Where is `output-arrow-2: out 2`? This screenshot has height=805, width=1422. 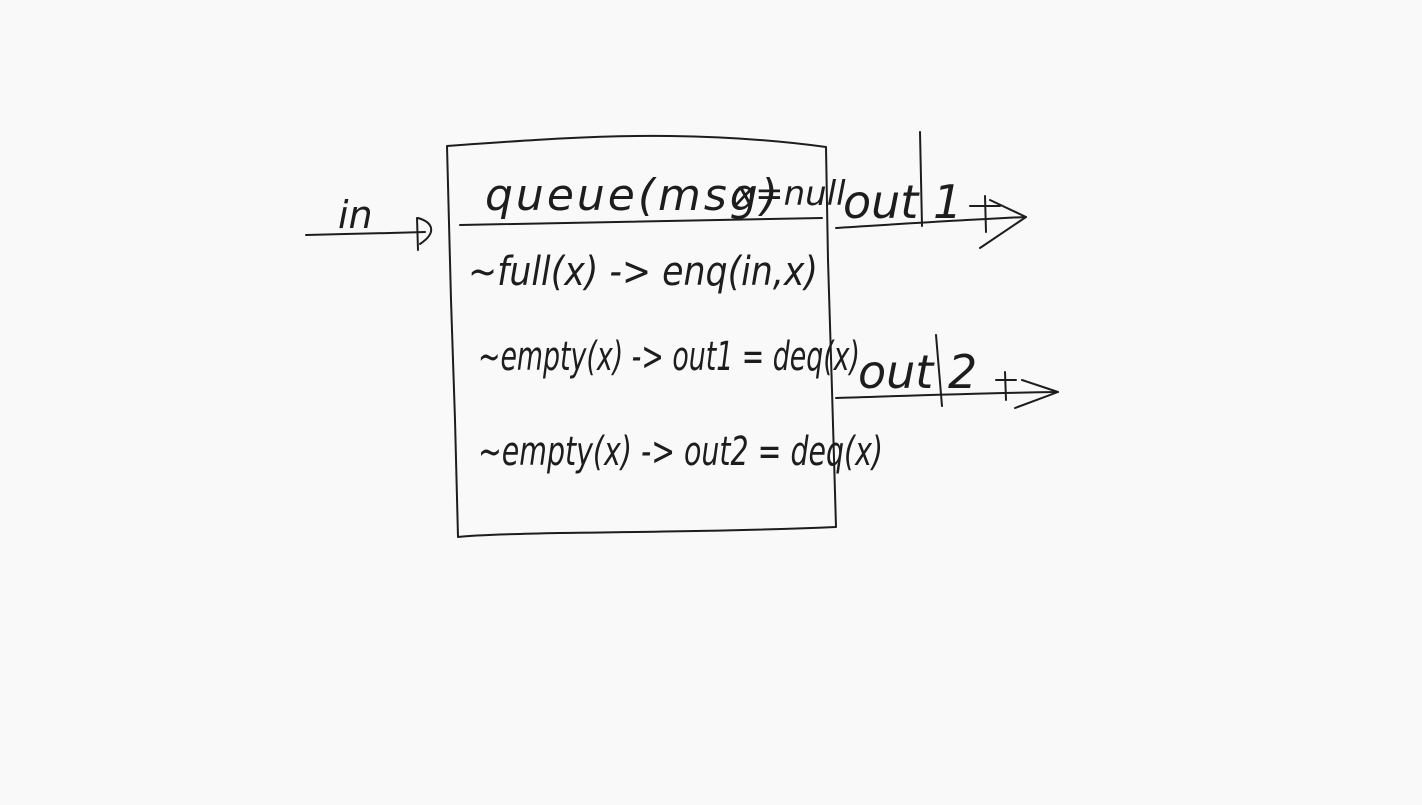
output-arrow-2: out 2 is located at coordinates (947, 371).